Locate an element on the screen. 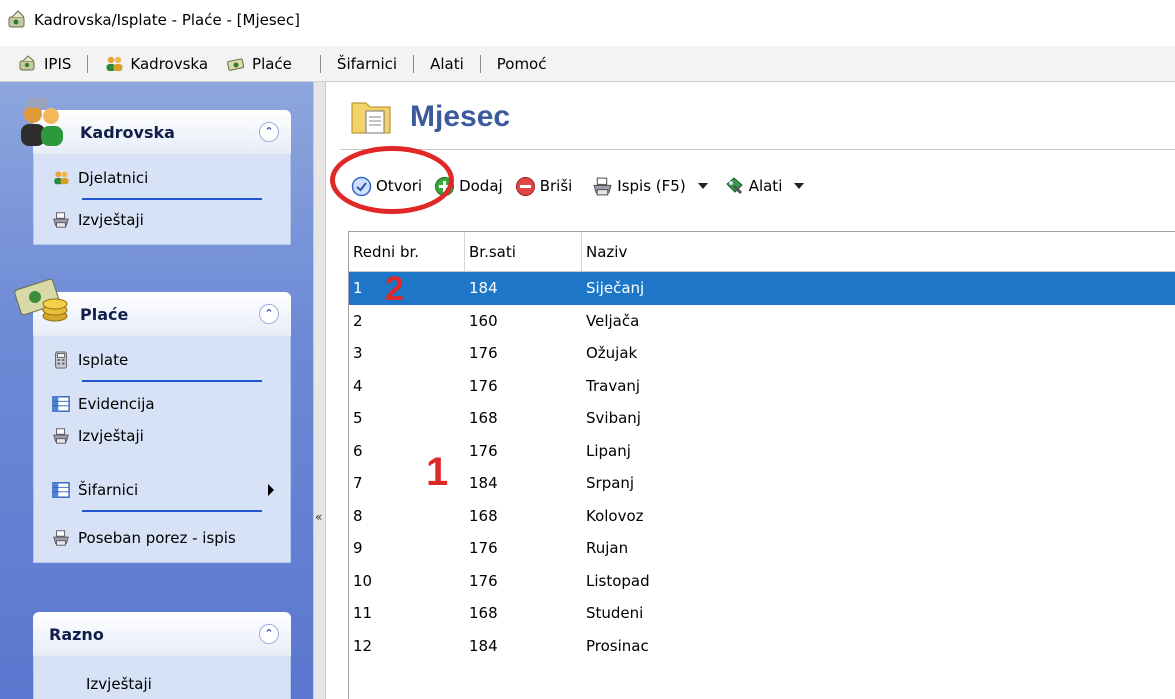 The height and width of the screenshot is (699, 1175). cell-redni-br: 3 is located at coordinates (358, 353).